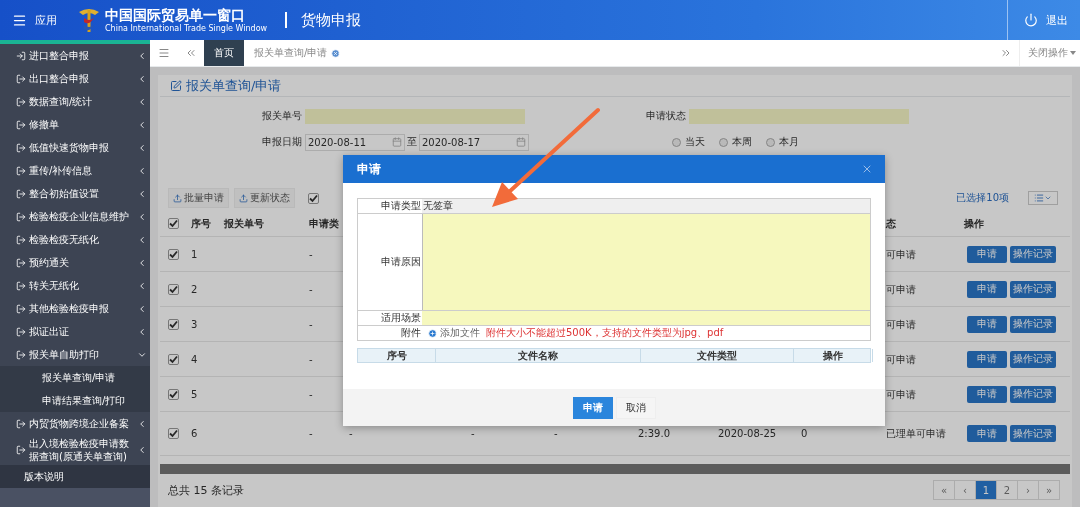 The width and height of the screenshot is (1080, 507). I want to click on sidebar-item: 重传/补传信息, so click(75, 170).